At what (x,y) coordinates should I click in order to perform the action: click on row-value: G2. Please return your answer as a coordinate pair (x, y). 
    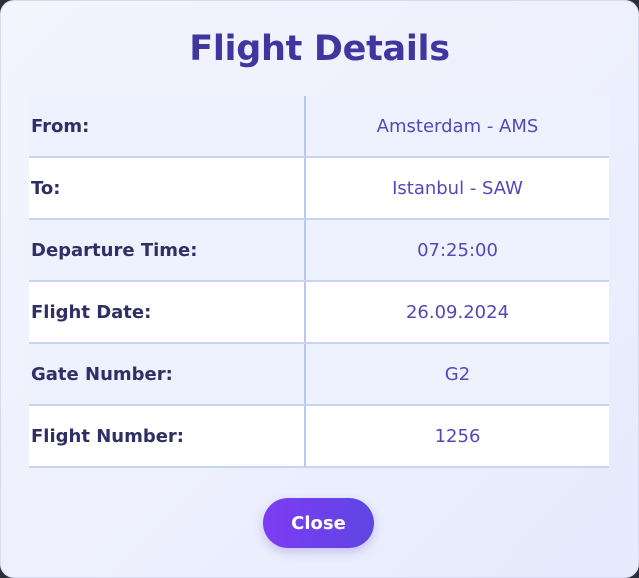
    Looking at the image, I should click on (457, 374).